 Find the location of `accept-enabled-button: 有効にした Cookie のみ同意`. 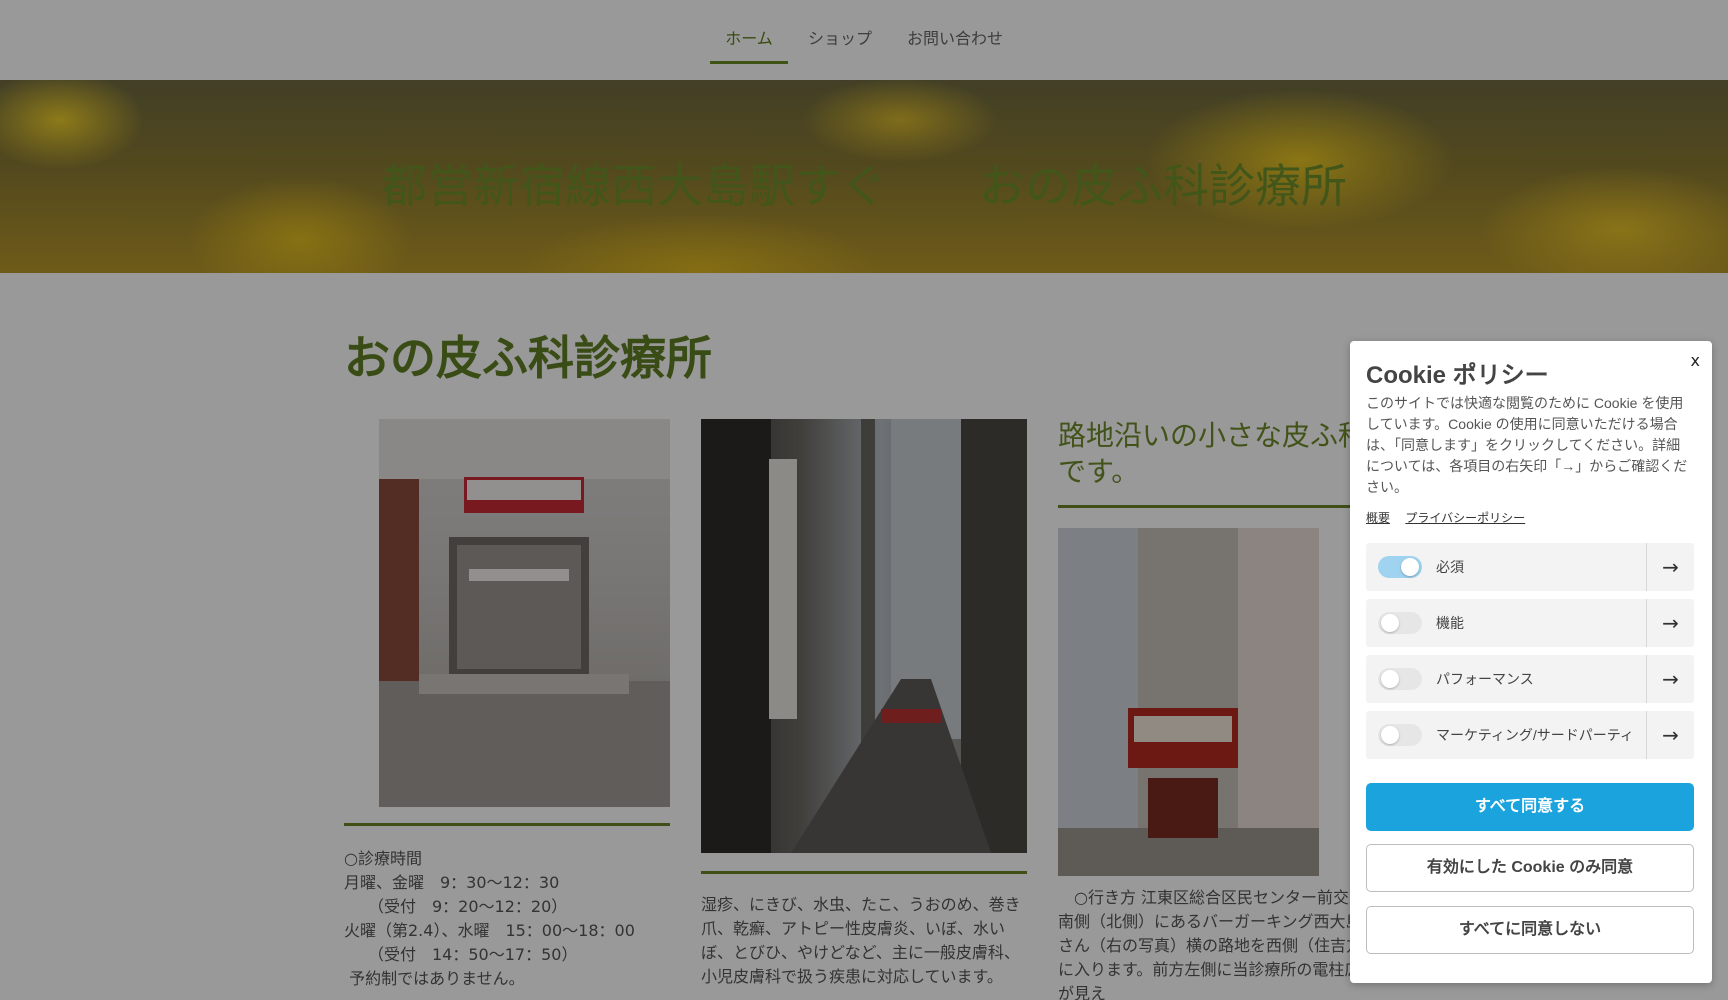

accept-enabled-button: 有効にした Cookie のみ同意 is located at coordinates (1530, 868).